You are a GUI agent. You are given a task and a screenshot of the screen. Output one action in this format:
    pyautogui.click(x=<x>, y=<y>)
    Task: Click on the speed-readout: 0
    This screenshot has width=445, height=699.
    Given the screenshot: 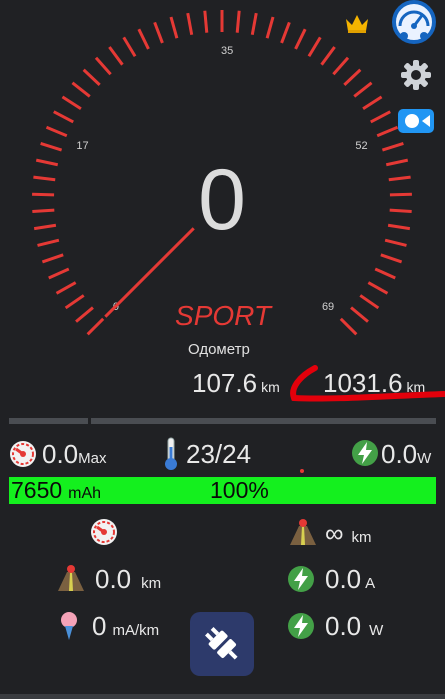 What is the action you would take?
    pyautogui.click(x=222, y=200)
    